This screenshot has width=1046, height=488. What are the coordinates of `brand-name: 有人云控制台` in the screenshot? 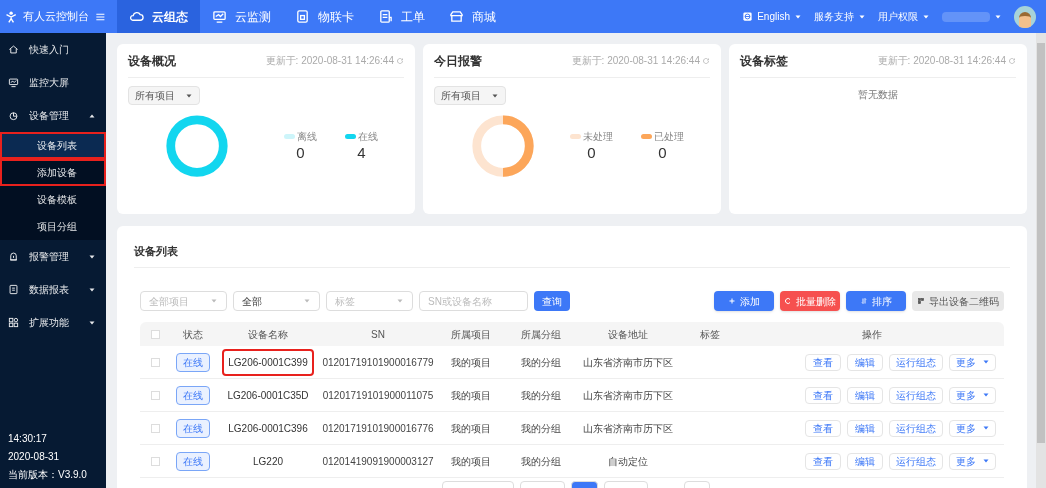 It's located at (56, 17).